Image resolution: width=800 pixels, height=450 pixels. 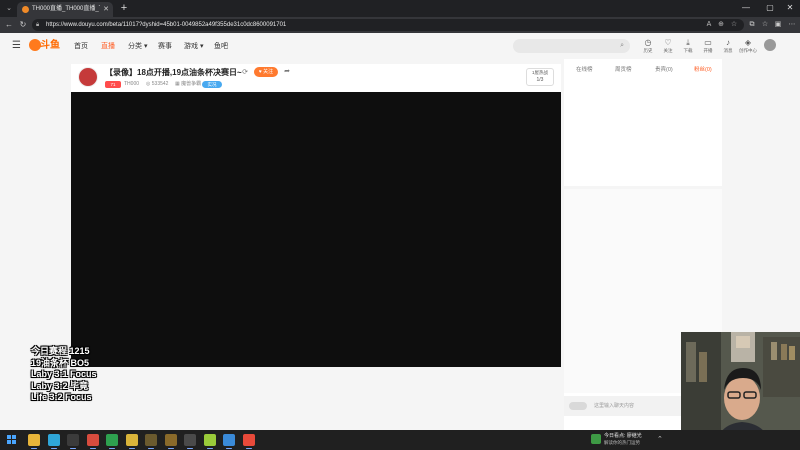 What do you see at coordinates (790, 8) in the screenshot?
I see `close-window-button: ✕` at bounding box center [790, 8].